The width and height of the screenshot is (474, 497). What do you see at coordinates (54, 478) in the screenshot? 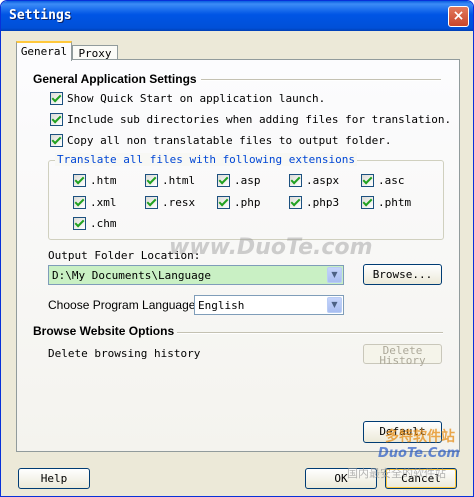
I see `help-button: Help` at bounding box center [54, 478].